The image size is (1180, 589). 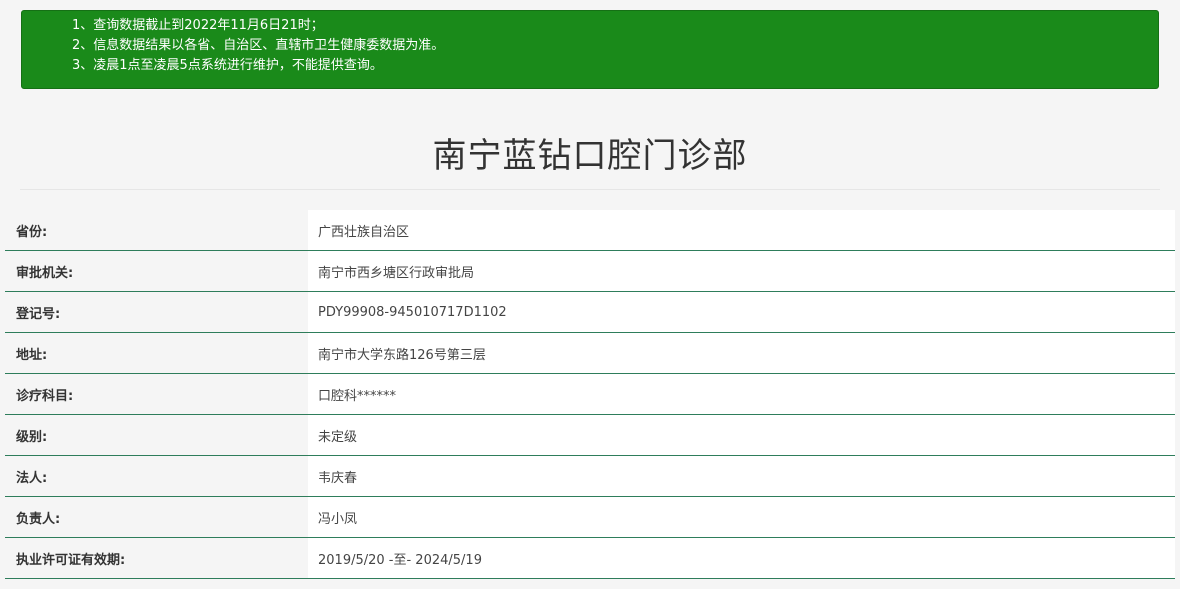 What do you see at coordinates (156, 230) in the screenshot?
I see `row-label: 省份:` at bounding box center [156, 230].